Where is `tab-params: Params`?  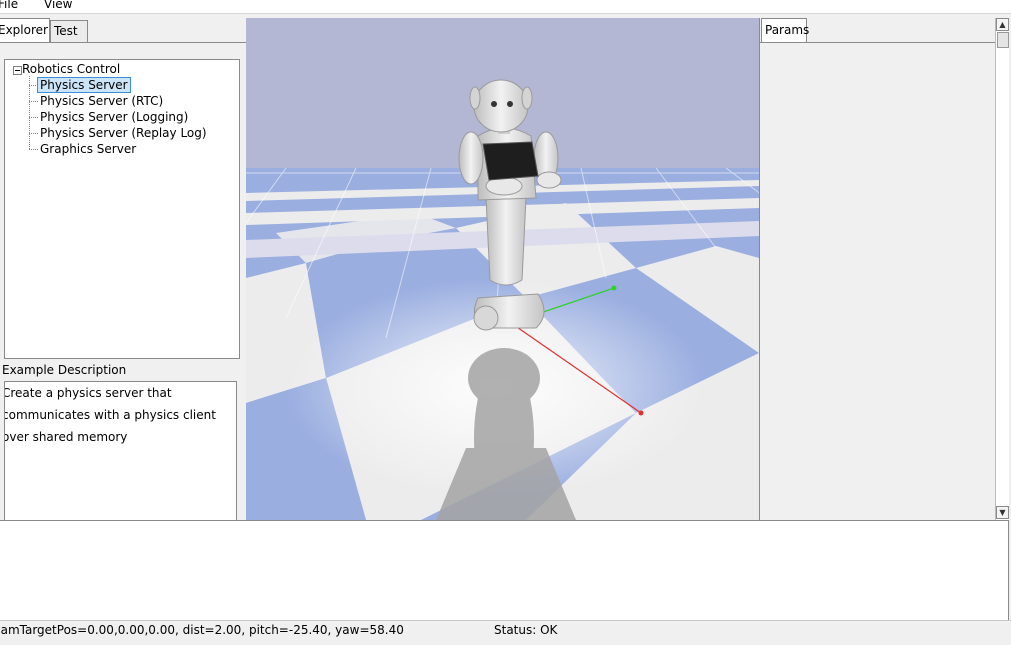
tab-params: Params is located at coordinates (785, 30).